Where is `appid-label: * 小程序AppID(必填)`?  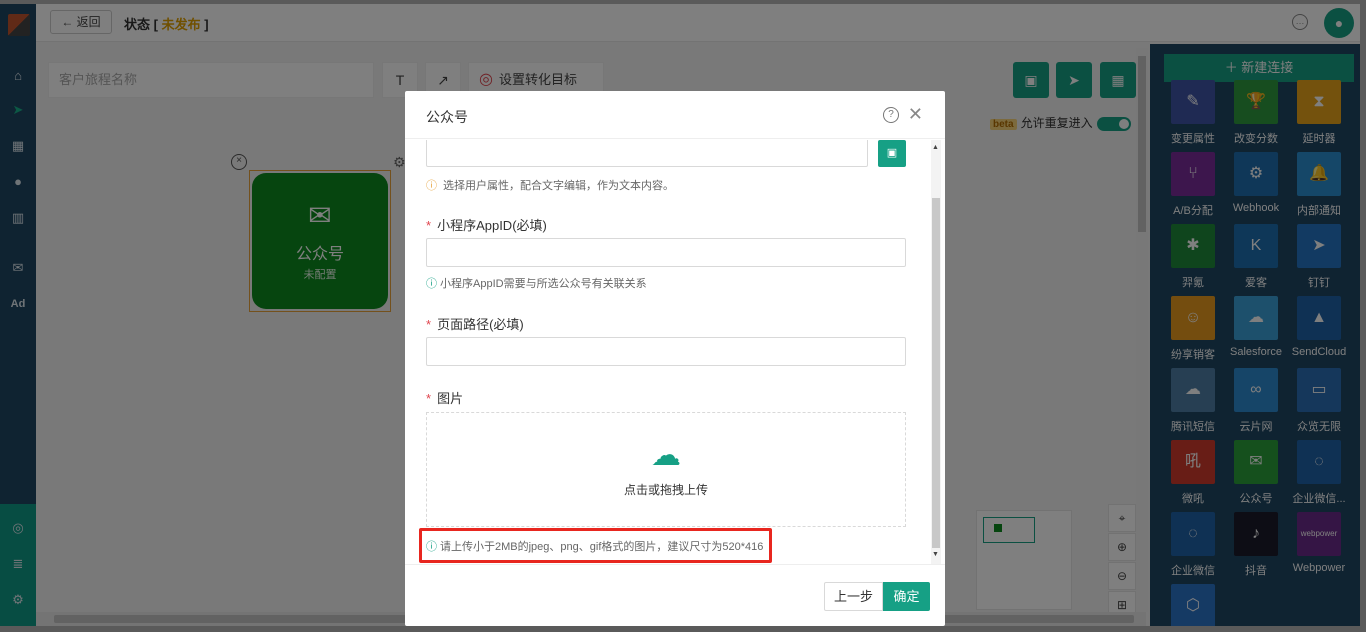
appid-label: * 小程序AppID(必填) is located at coordinates (486, 224).